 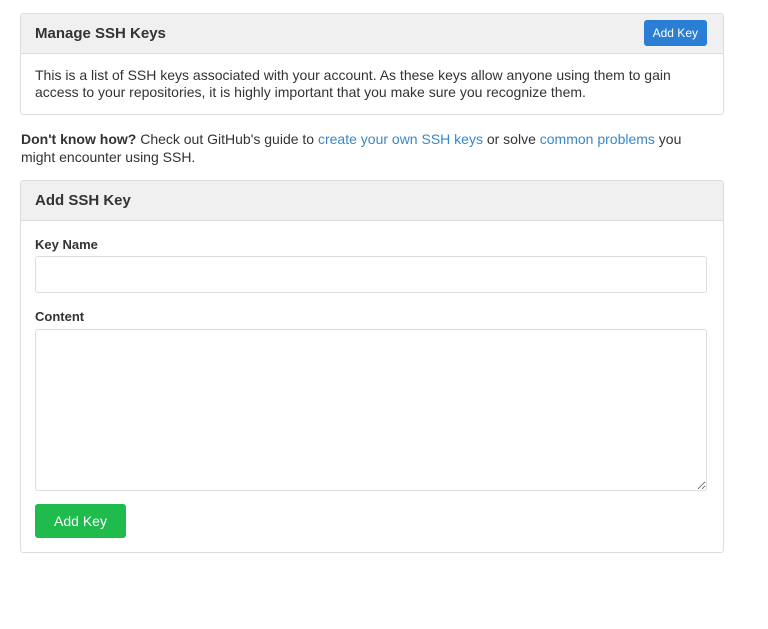 I want to click on panel-header: Manage SSH Keys Add Key, so click(x=372, y=34).